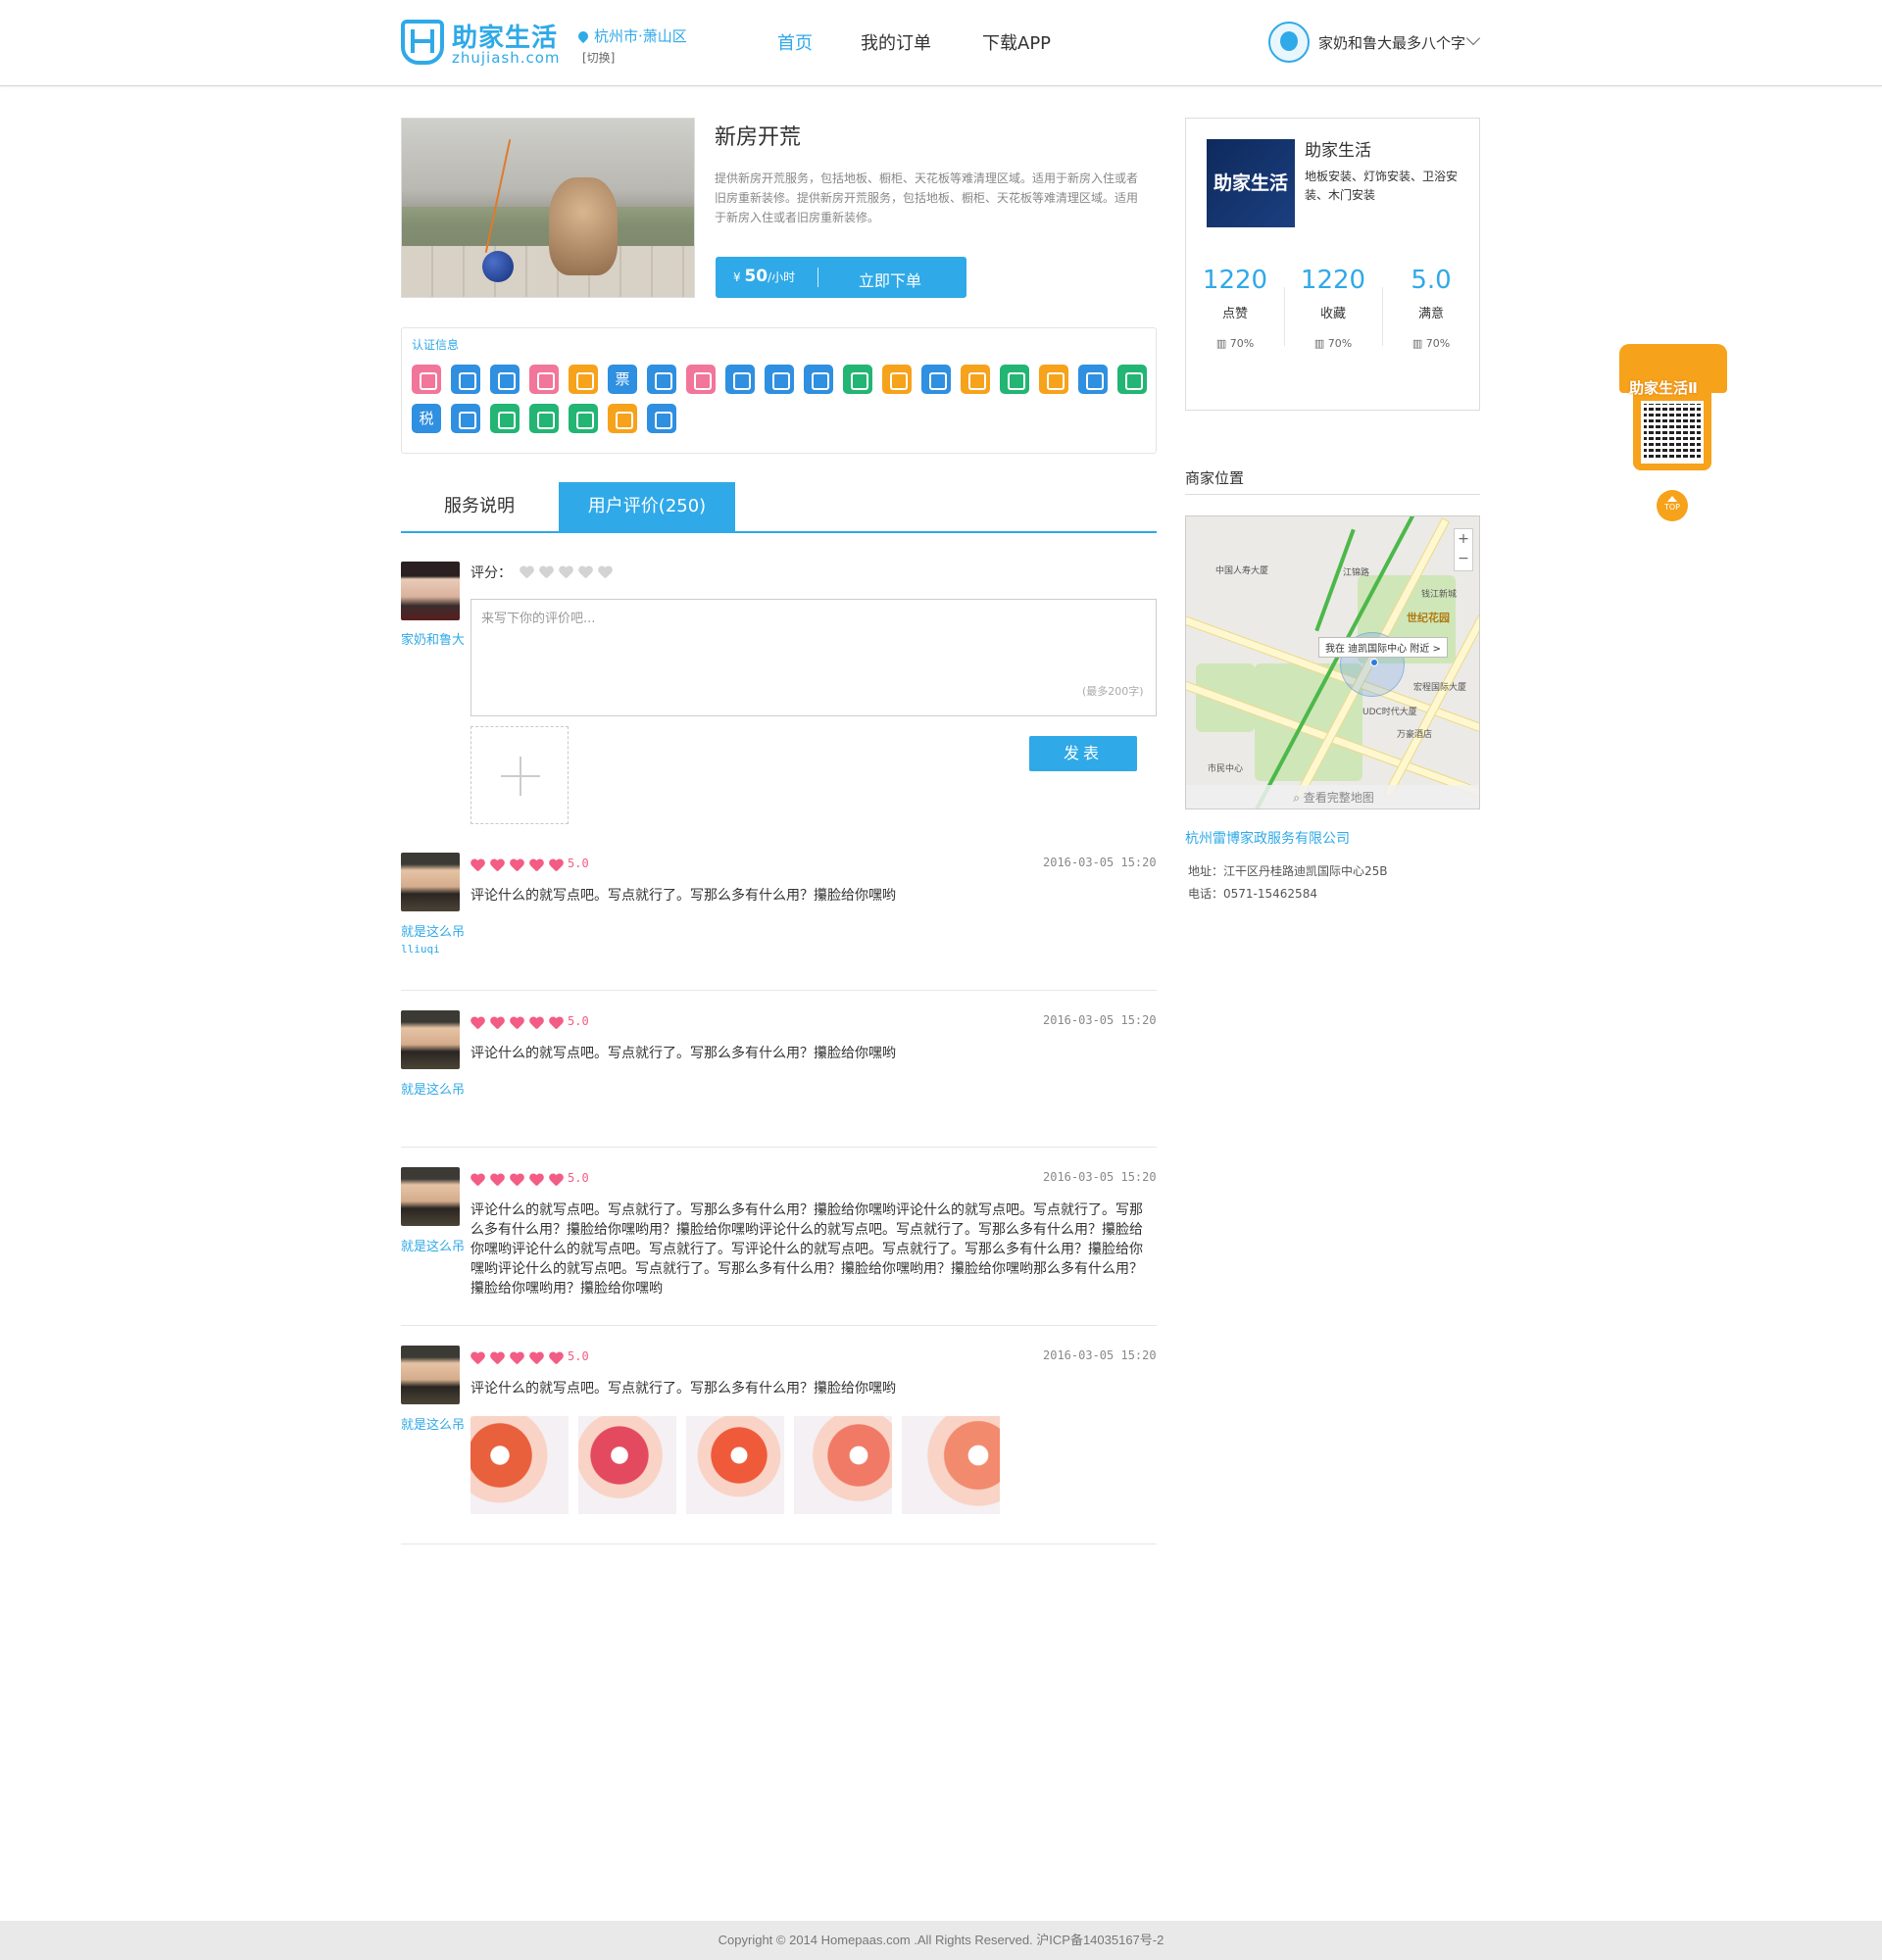 The height and width of the screenshot is (1960, 1882). What do you see at coordinates (436, 345) in the screenshot?
I see `certification-title: 认证信息` at bounding box center [436, 345].